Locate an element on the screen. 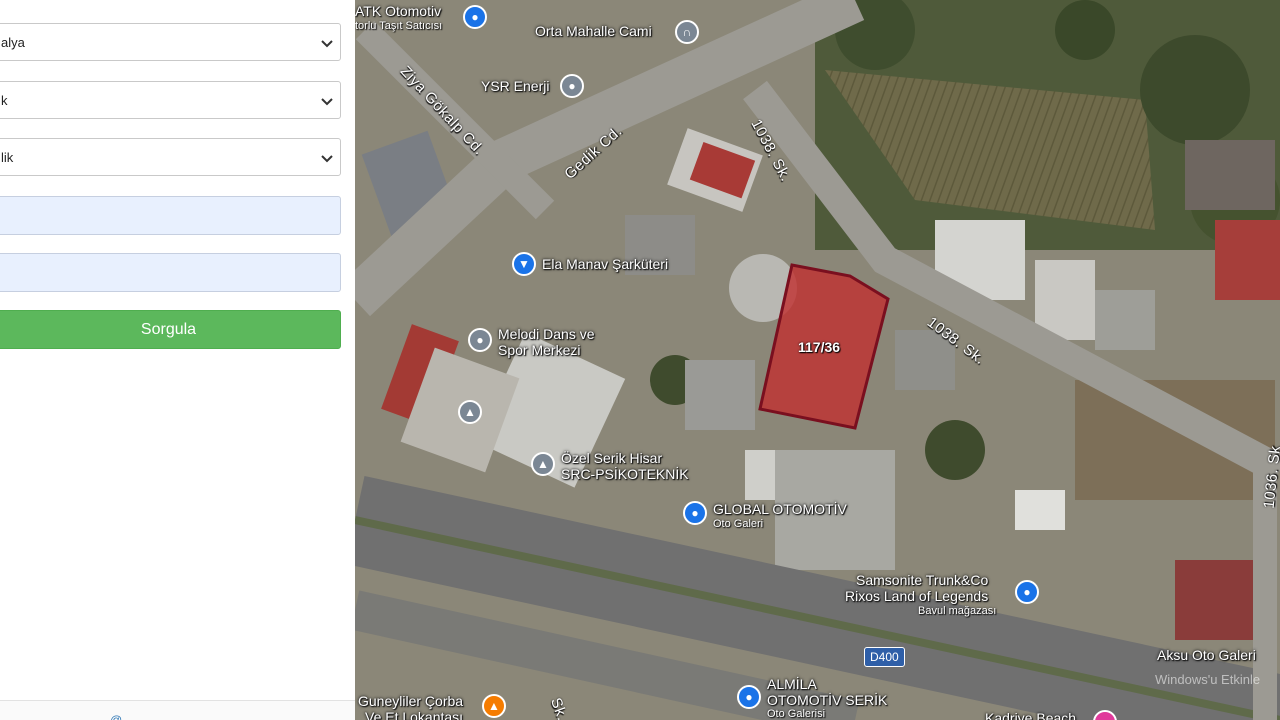 This screenshot has width=1280, height=720. place-label-line2: OTOMOTİV SERİK is located at coordinates (827, 700).